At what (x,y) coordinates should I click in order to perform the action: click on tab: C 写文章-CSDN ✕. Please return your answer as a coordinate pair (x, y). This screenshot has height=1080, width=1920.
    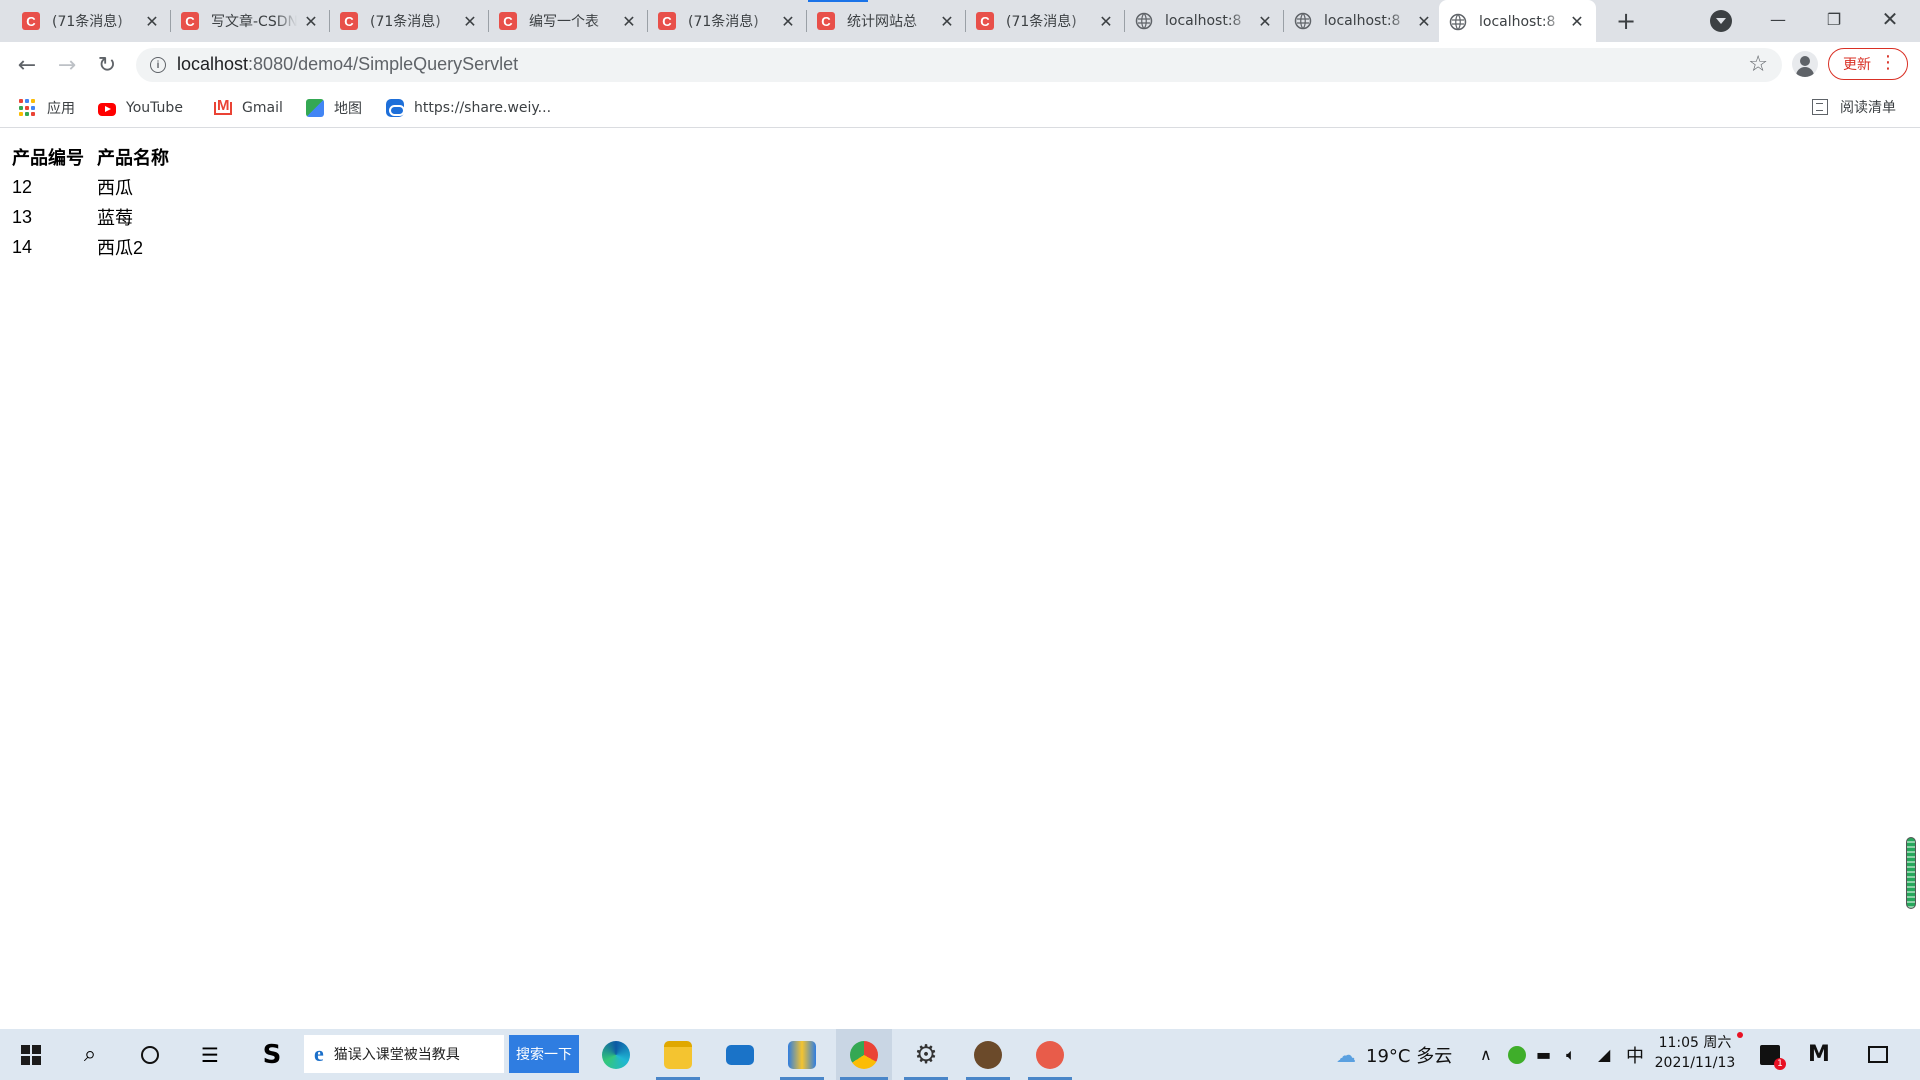
    Looking at the image, I should click on (250, 21).